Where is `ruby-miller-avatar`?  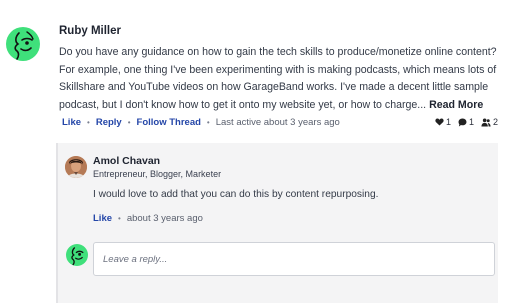
ruby-miller-avatar is located at coordinates (23, 44).